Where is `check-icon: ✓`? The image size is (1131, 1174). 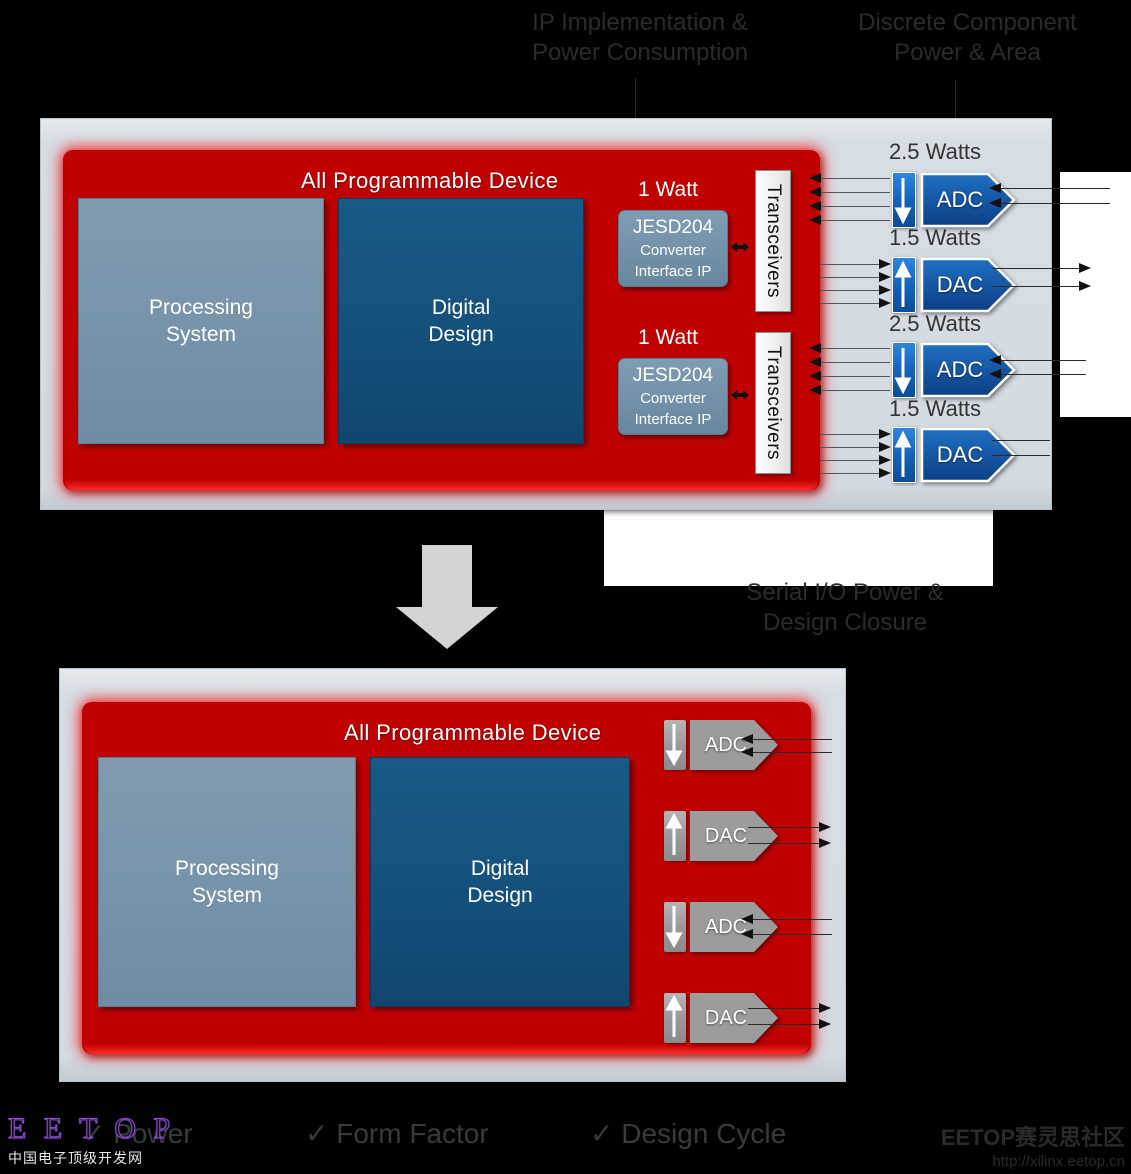 check-icon: ✓ is located at coordinates (602, 1133).